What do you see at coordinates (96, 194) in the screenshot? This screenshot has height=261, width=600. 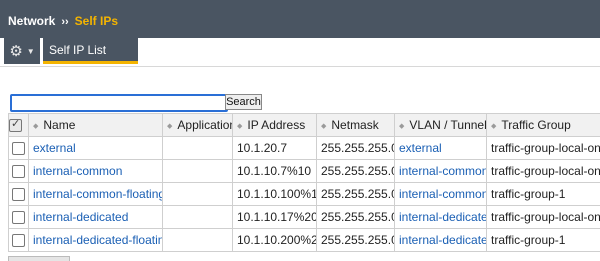 I see `row-name-link: internal-common-floating` at bounding box center [96, 194].